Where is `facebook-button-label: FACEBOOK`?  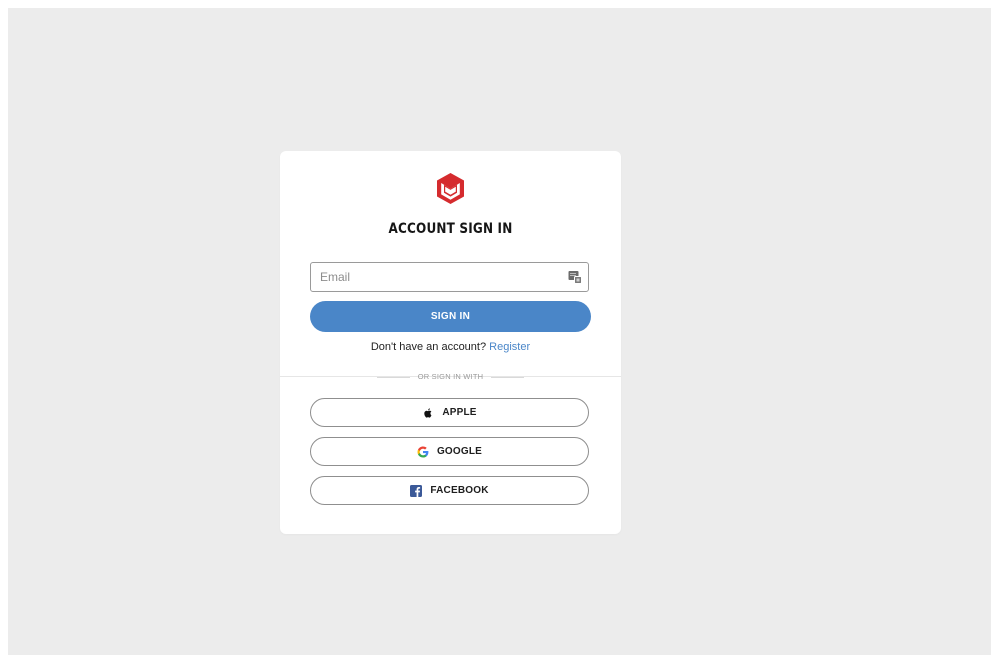 facebook-button-label: FACEBOOK is located at coordinates (459, 490).